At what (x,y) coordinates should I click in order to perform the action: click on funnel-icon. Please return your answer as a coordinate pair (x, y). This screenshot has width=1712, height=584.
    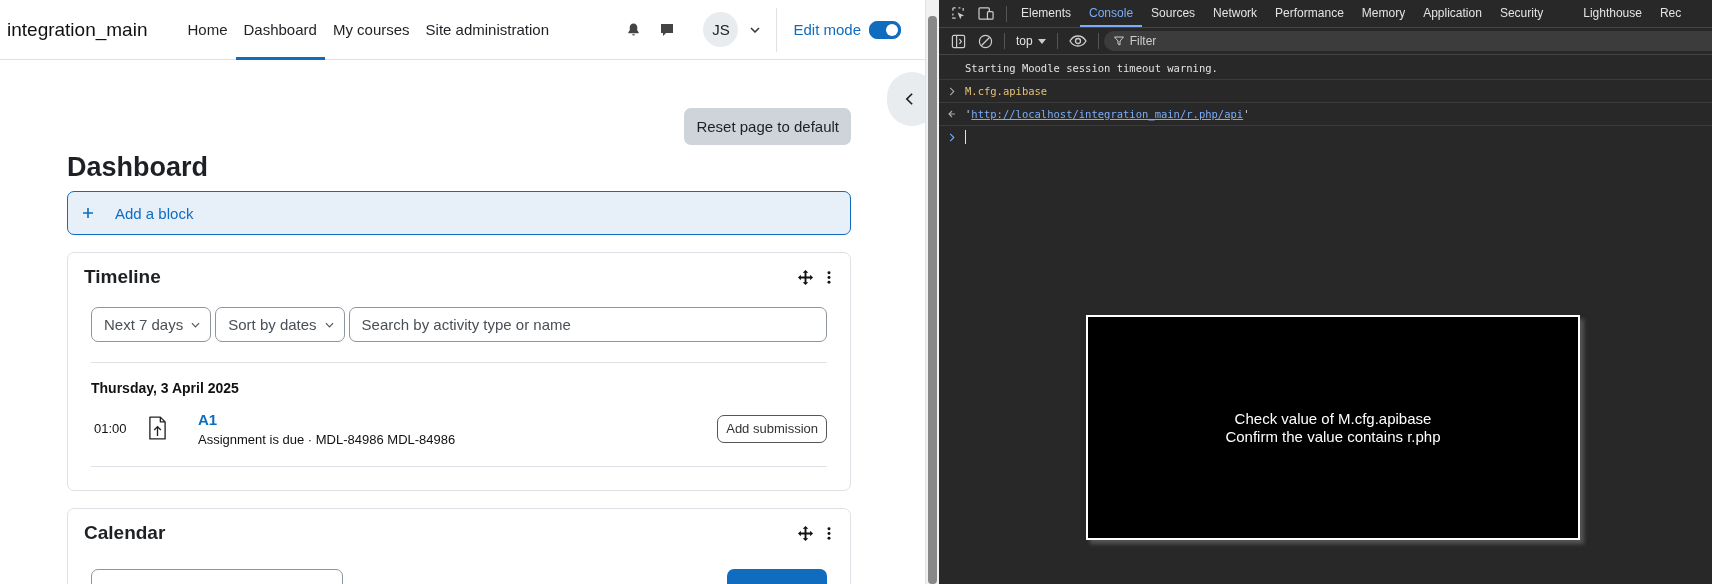
    Looking at the image, I should click on (1118, 41).